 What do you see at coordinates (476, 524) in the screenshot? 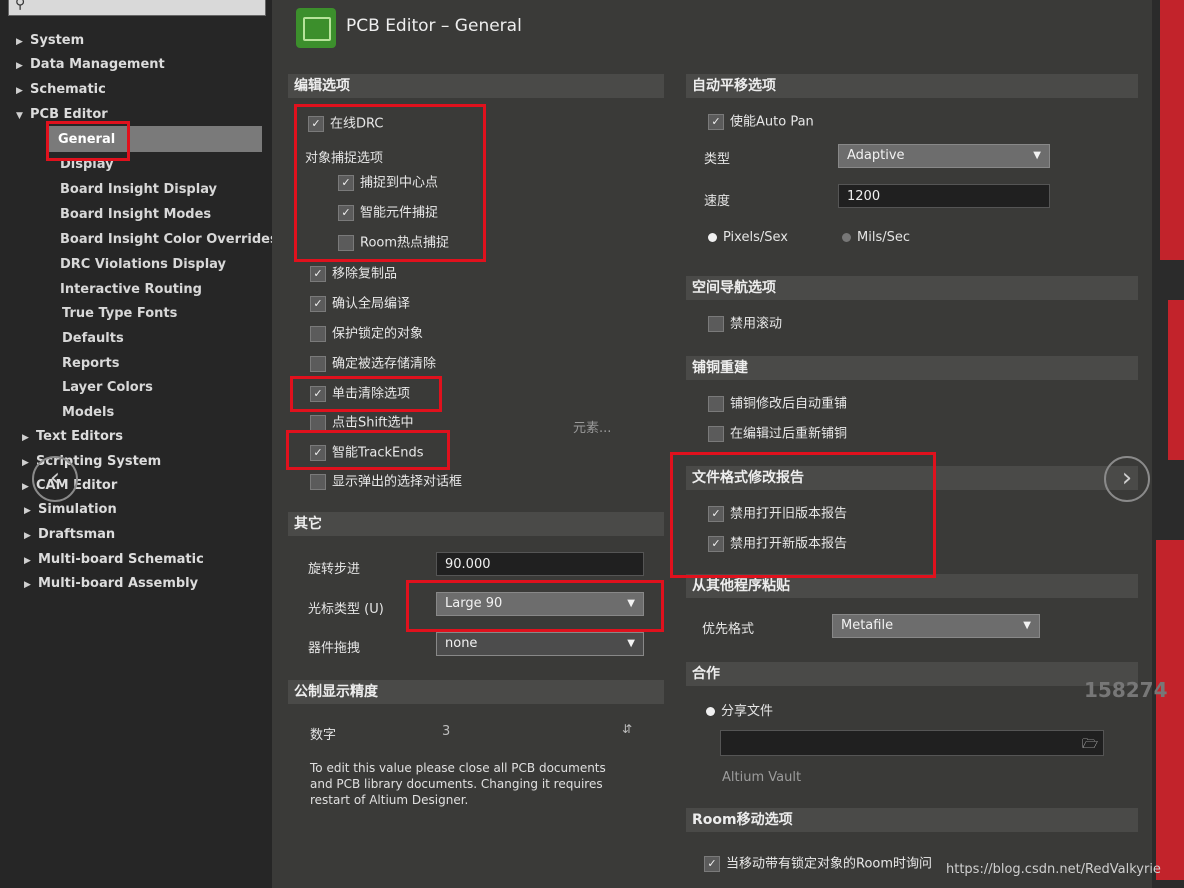
I see `group-header-other: 其它` at bounding box center [476, 524].